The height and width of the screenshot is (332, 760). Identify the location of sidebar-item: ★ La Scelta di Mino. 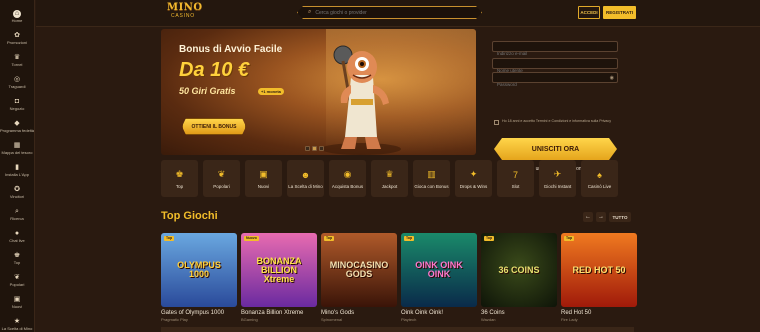
(17, 324).